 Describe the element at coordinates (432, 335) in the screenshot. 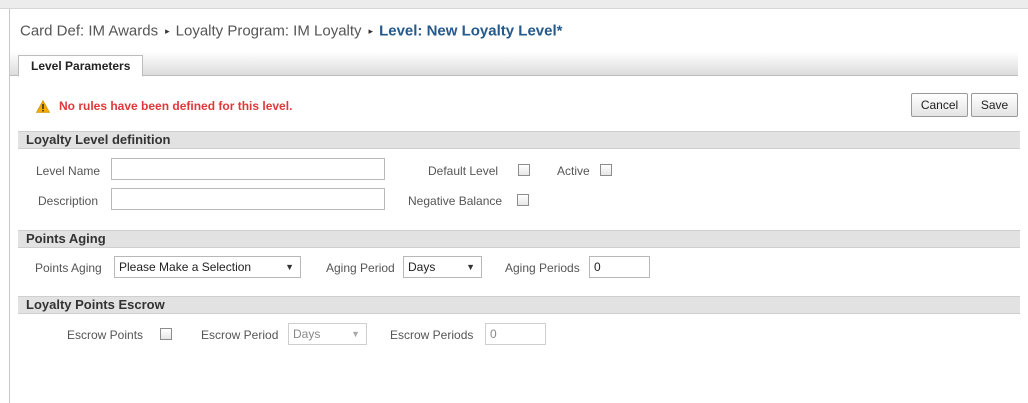

I see `escrow-periods-label: Escrow Periods` at that location.